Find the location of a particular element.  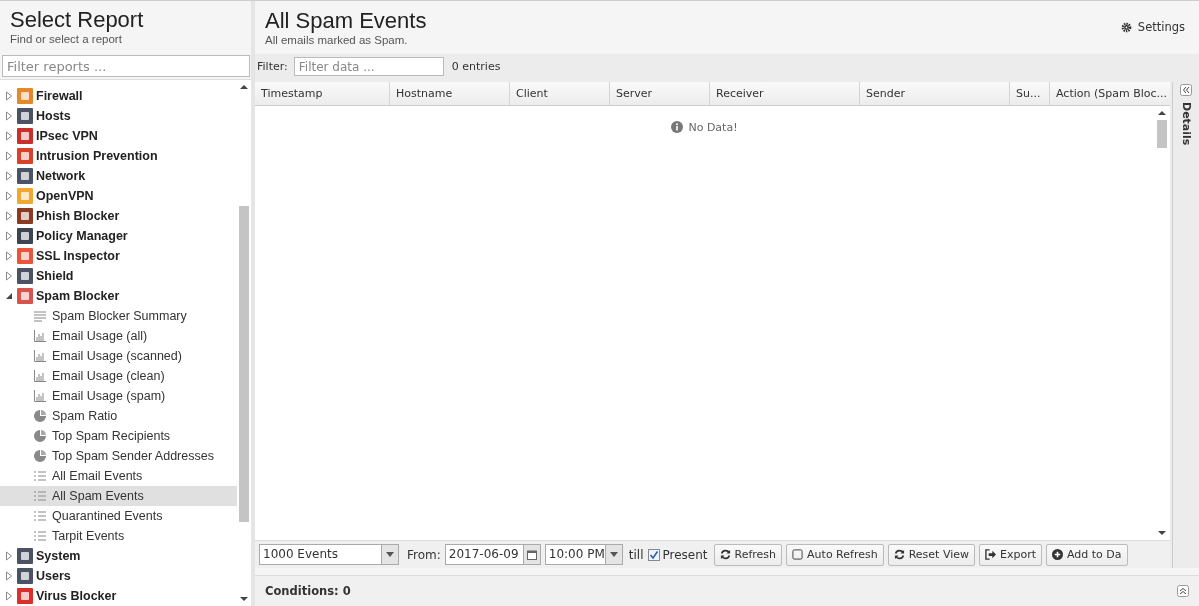

time-dropdown: 10:00 PM is located at coordinates (583, 554).